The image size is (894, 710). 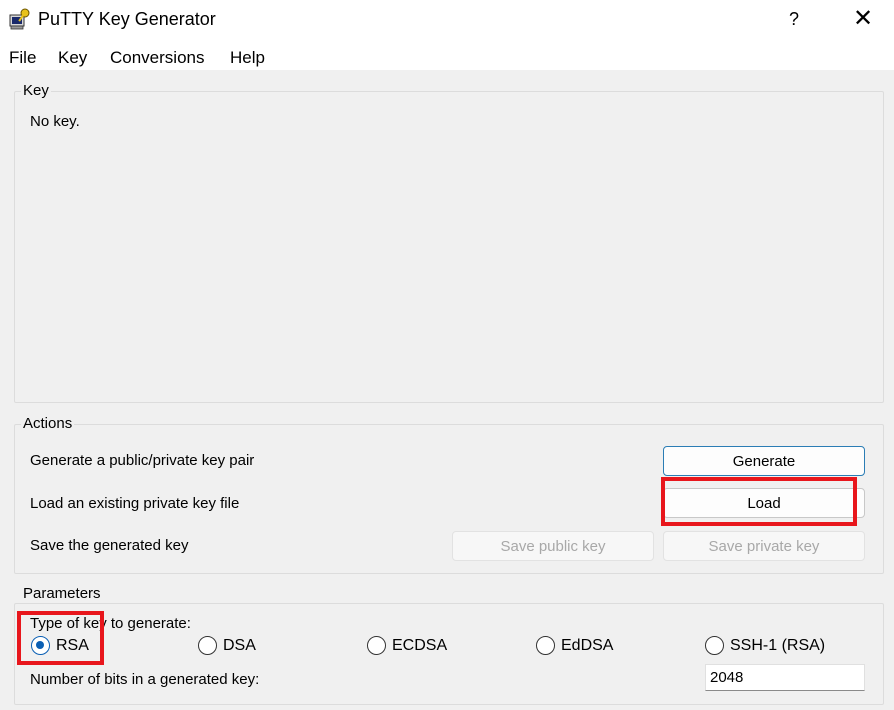 What do you see at coordinates (863, 20) in the screenshot?
I see `close-button: ✕` at bounding box center [863, 20].